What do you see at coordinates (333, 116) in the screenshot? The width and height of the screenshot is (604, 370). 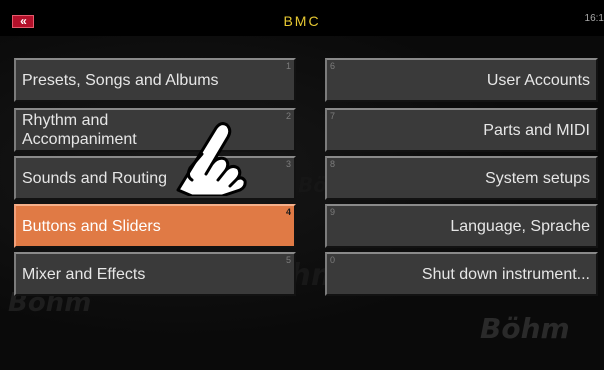 I see `menu-button-number: 7` at bounding box center [333, 116].